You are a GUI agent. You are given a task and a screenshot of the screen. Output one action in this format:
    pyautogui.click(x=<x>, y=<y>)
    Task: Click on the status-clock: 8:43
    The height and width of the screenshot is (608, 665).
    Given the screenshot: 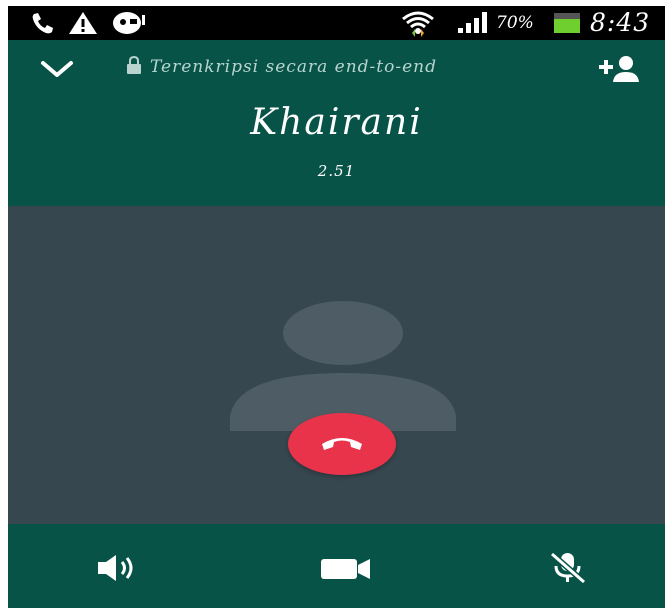 What is the action you would take?
    pyautogui.click(x=620, y=22)
    